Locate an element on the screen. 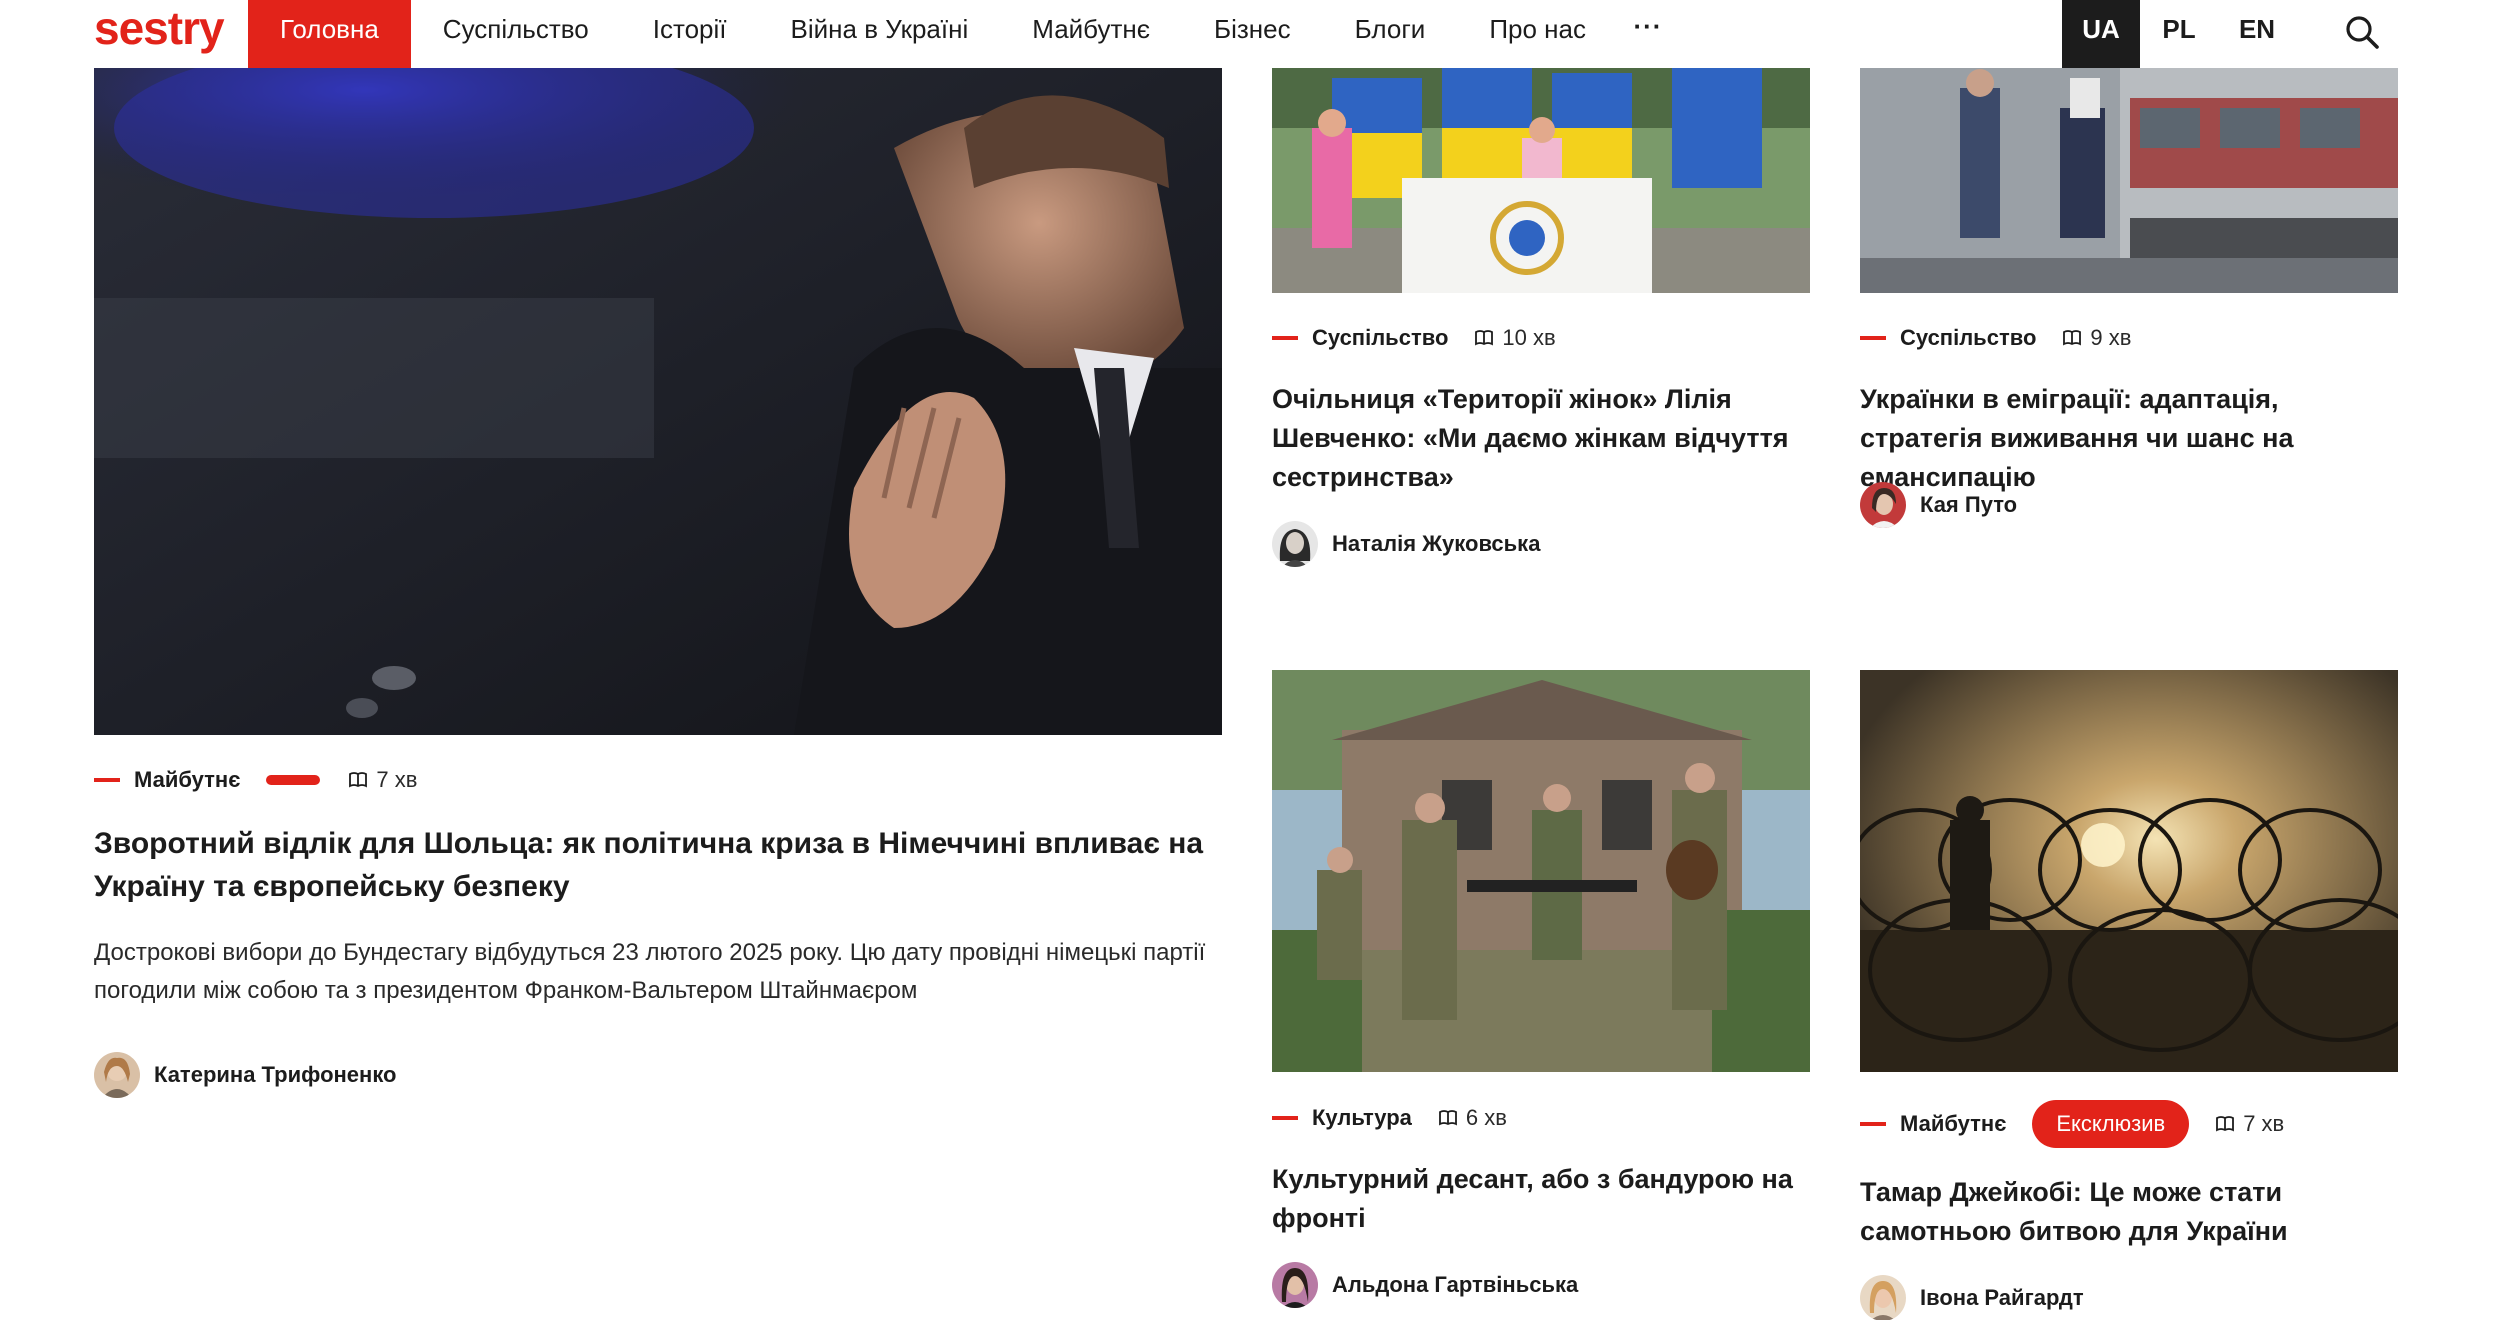 Image resolution: width=2508 pixels, height=1320 pixels. read-time: 9 хв is located at coordinates (2096, 338).